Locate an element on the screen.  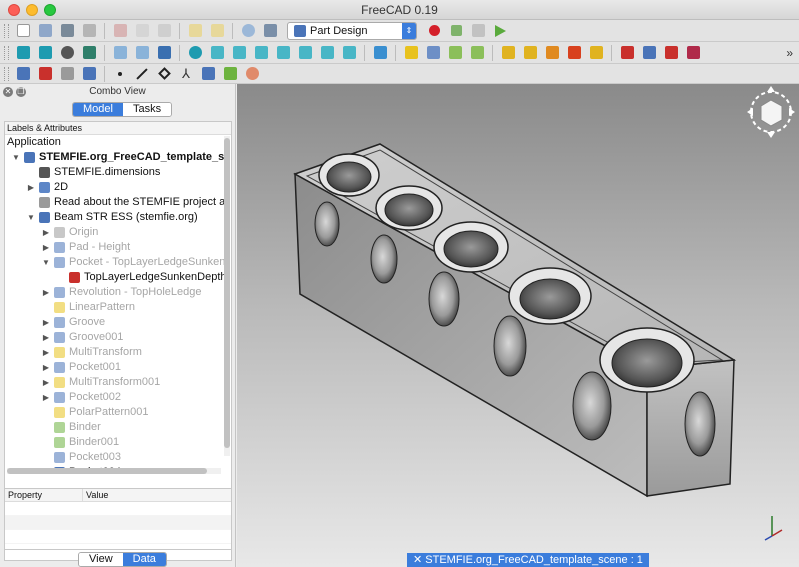
undo-button is located at coordinates (195, 31).